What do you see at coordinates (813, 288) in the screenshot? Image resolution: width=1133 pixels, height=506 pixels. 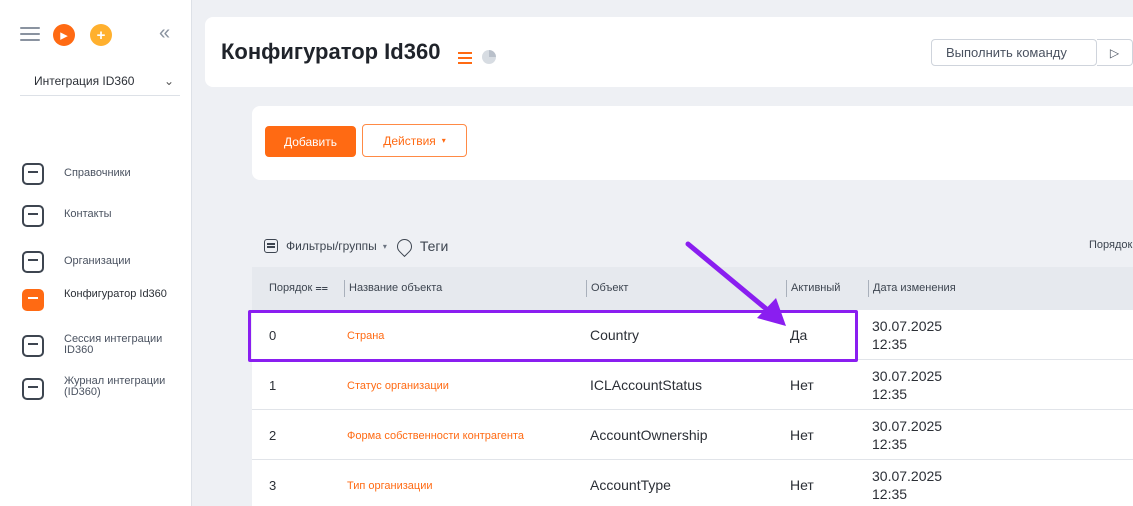 I see `column-header-active: Активный` at bounding box center [813, 288].